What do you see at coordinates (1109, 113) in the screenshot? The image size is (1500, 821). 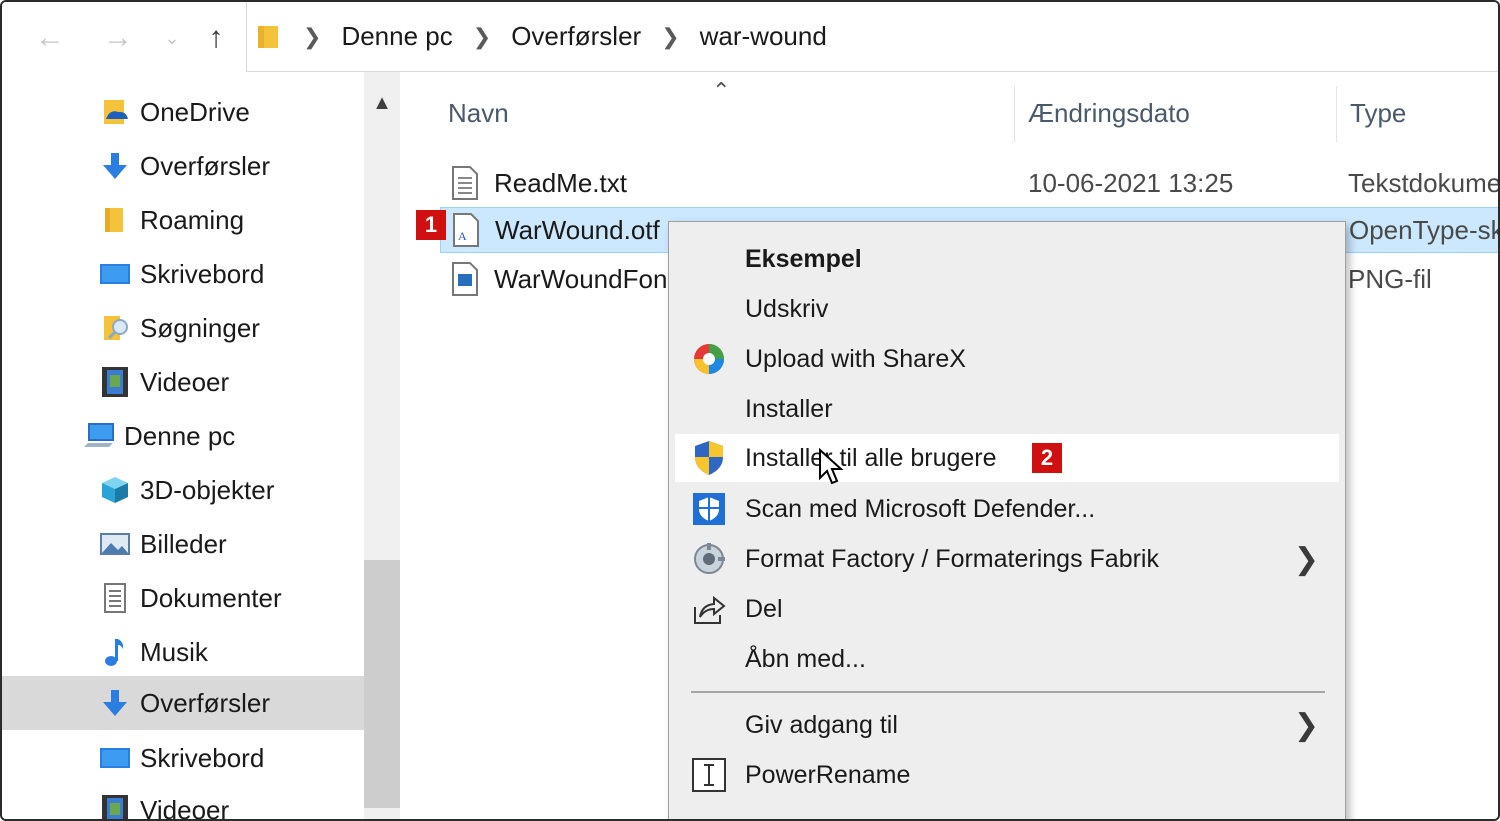 I see `column-header-date: Ændringsdato` at bounding box center [1109, 113].